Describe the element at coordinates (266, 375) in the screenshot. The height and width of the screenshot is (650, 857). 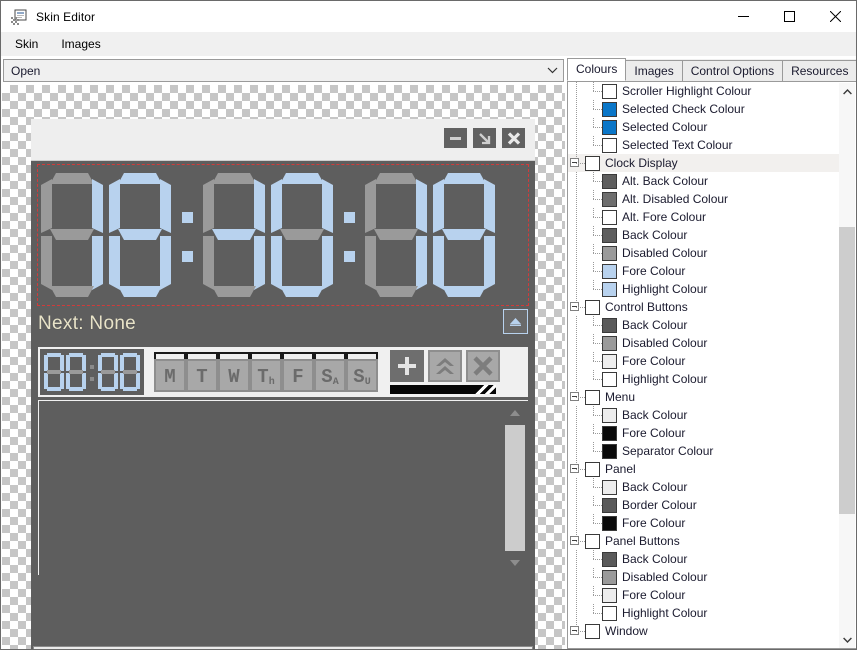
I see `day-button-thursday: Th` at that location.